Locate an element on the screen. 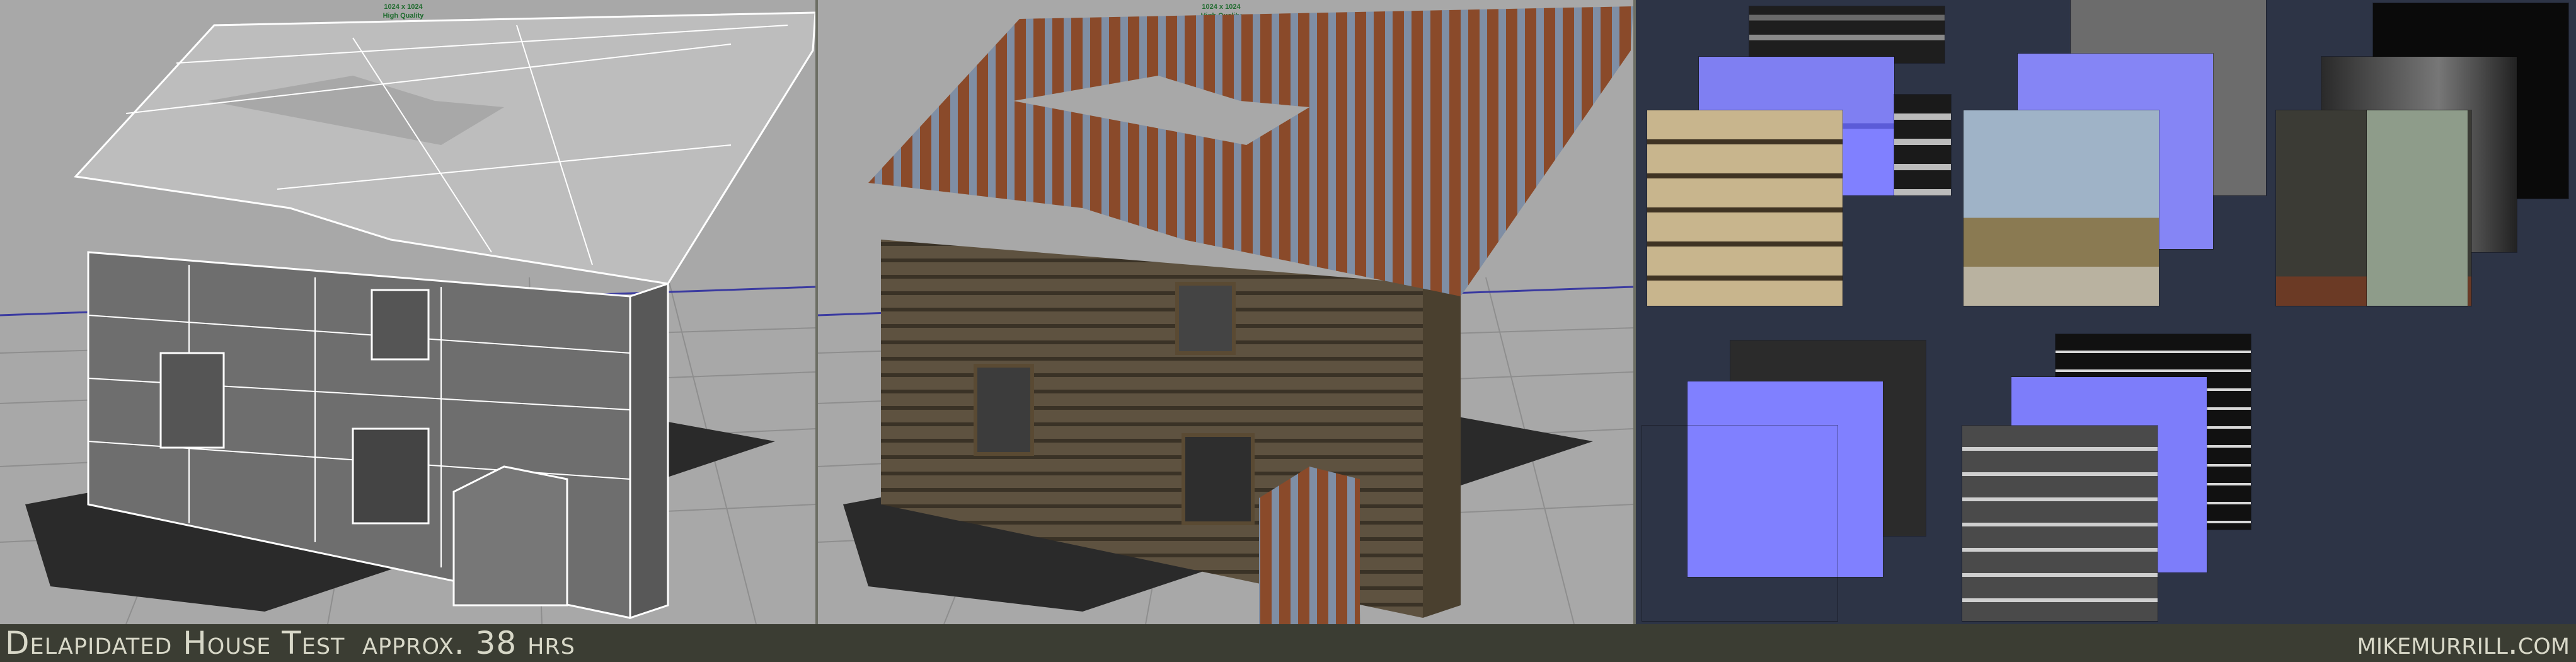 The width and height of the screenshot is (2576, 662). wood-specular-map is located at coordinates (1847, 34).